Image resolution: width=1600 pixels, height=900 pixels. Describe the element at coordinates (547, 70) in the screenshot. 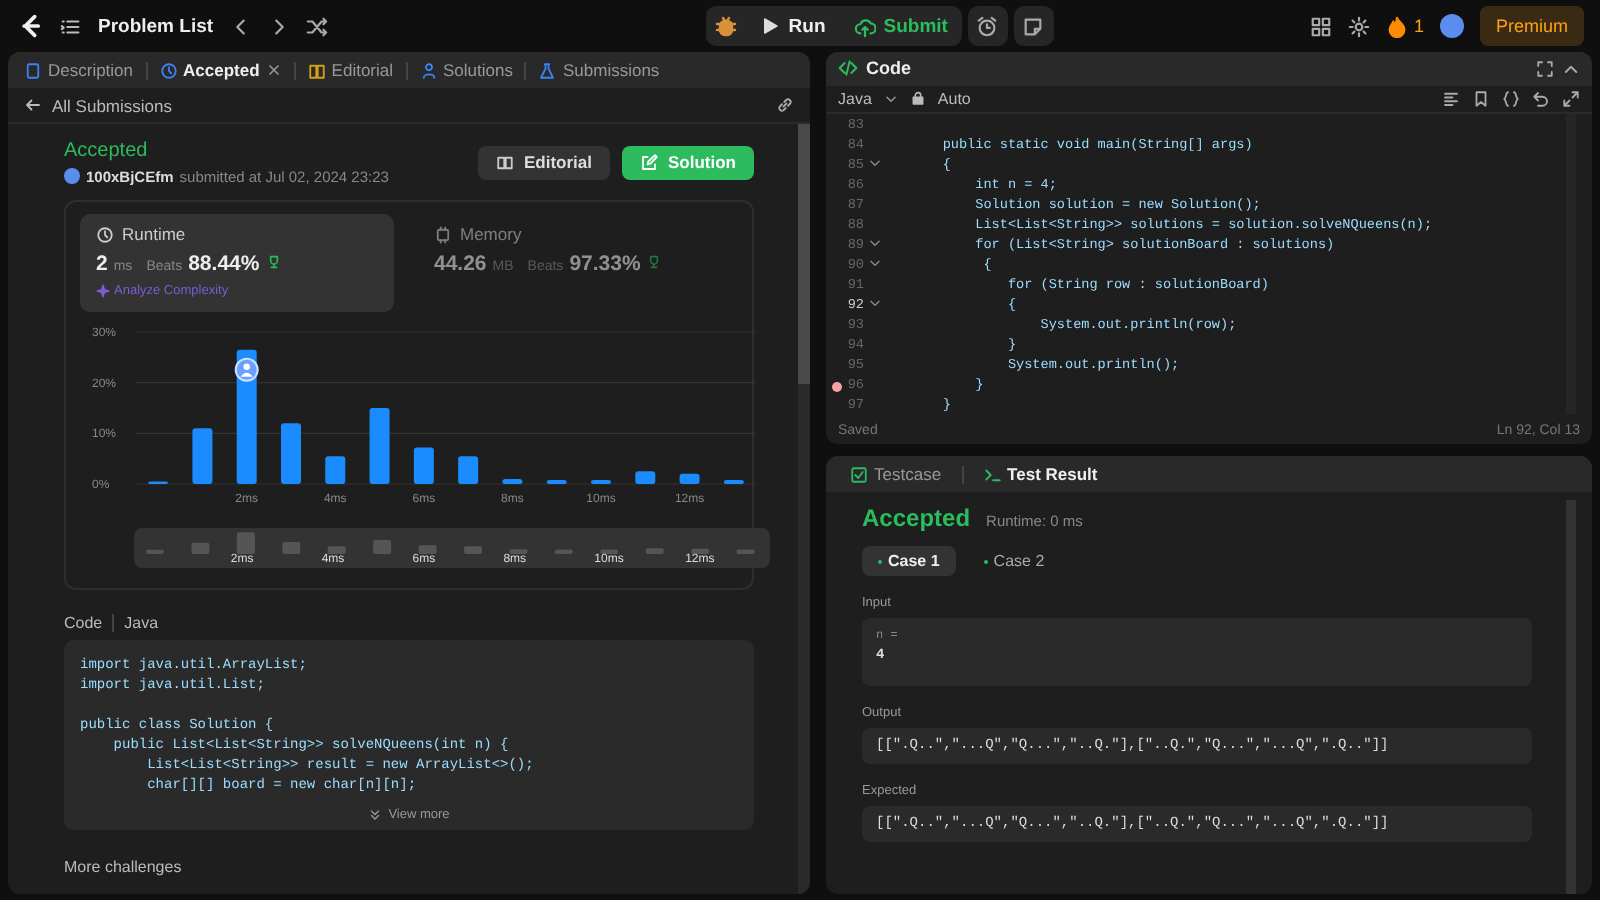

I see `flask-icon` at that location.